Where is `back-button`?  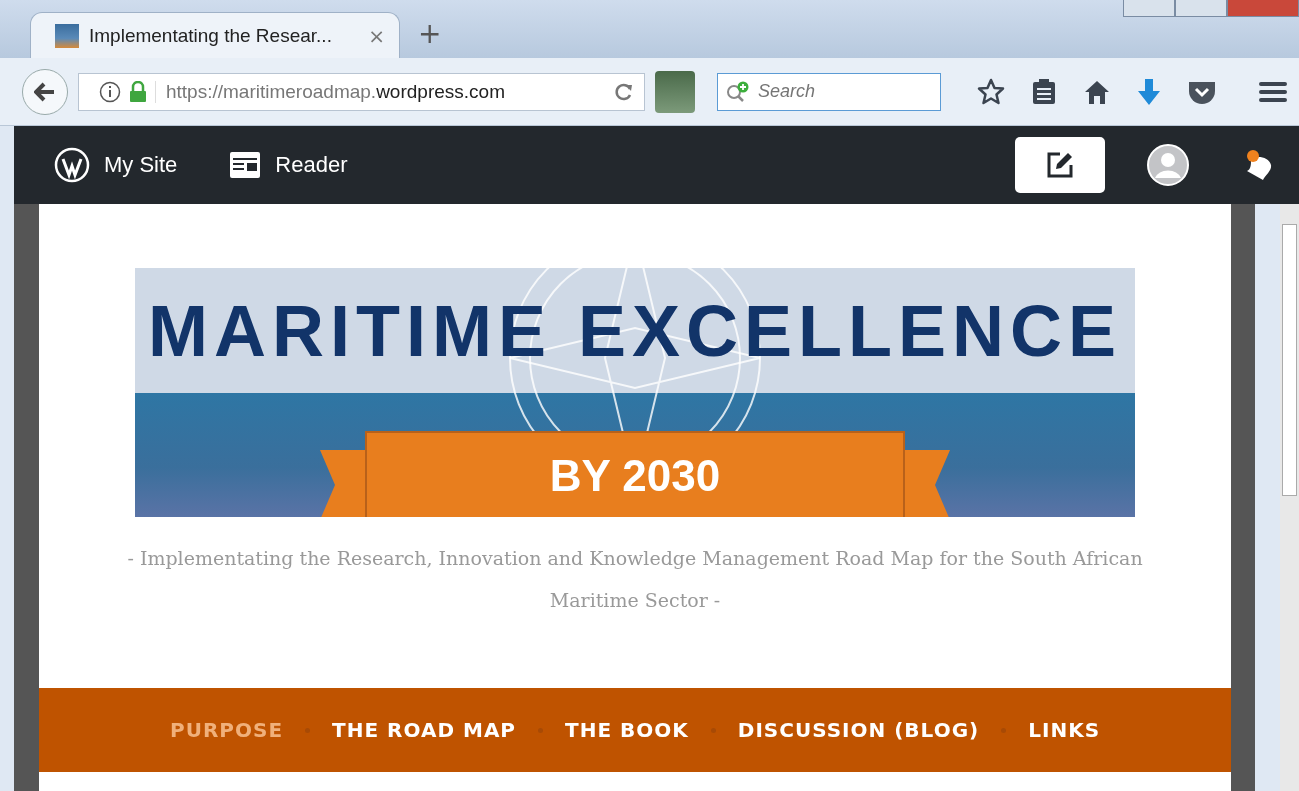 back-button is located at coordinates (45, 91).